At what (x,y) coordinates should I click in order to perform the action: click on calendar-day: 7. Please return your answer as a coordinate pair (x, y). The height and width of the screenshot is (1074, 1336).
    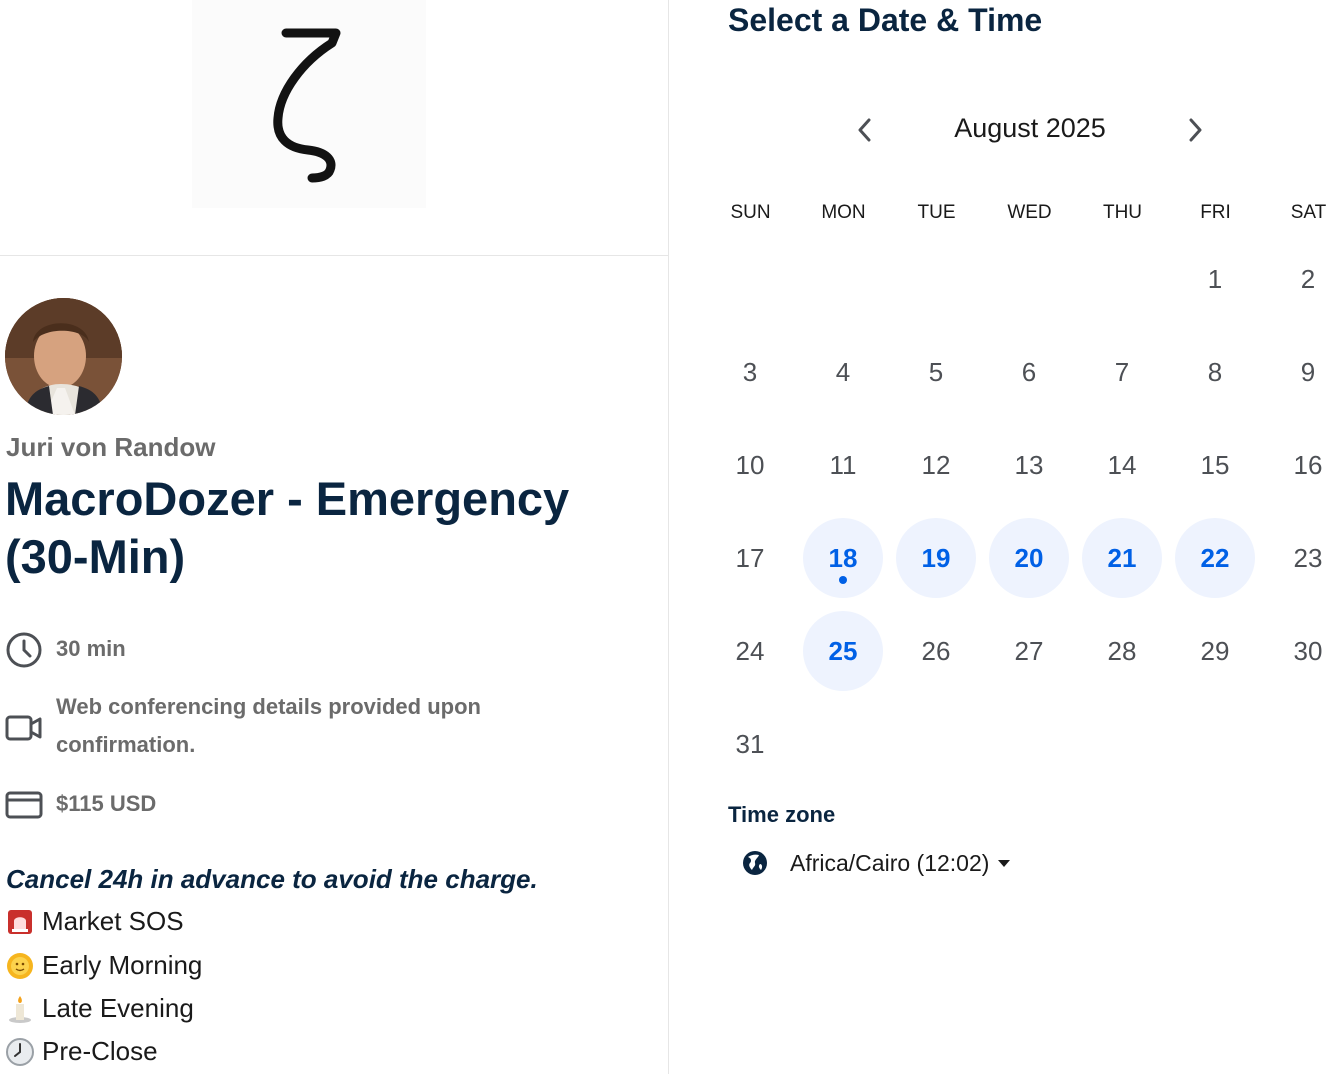
    Looking at the image, I should click on (1122, 372).